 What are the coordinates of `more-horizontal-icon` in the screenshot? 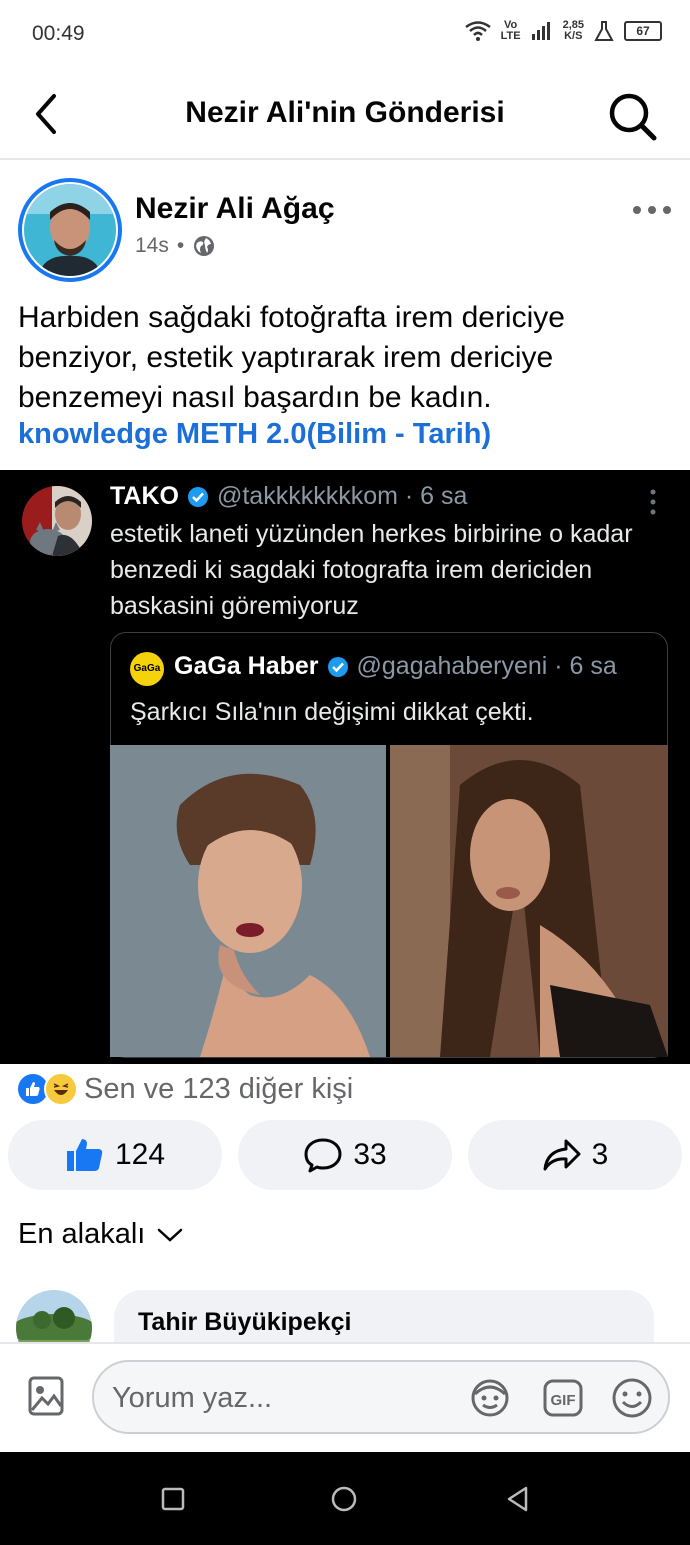 It's located at (652, 210).